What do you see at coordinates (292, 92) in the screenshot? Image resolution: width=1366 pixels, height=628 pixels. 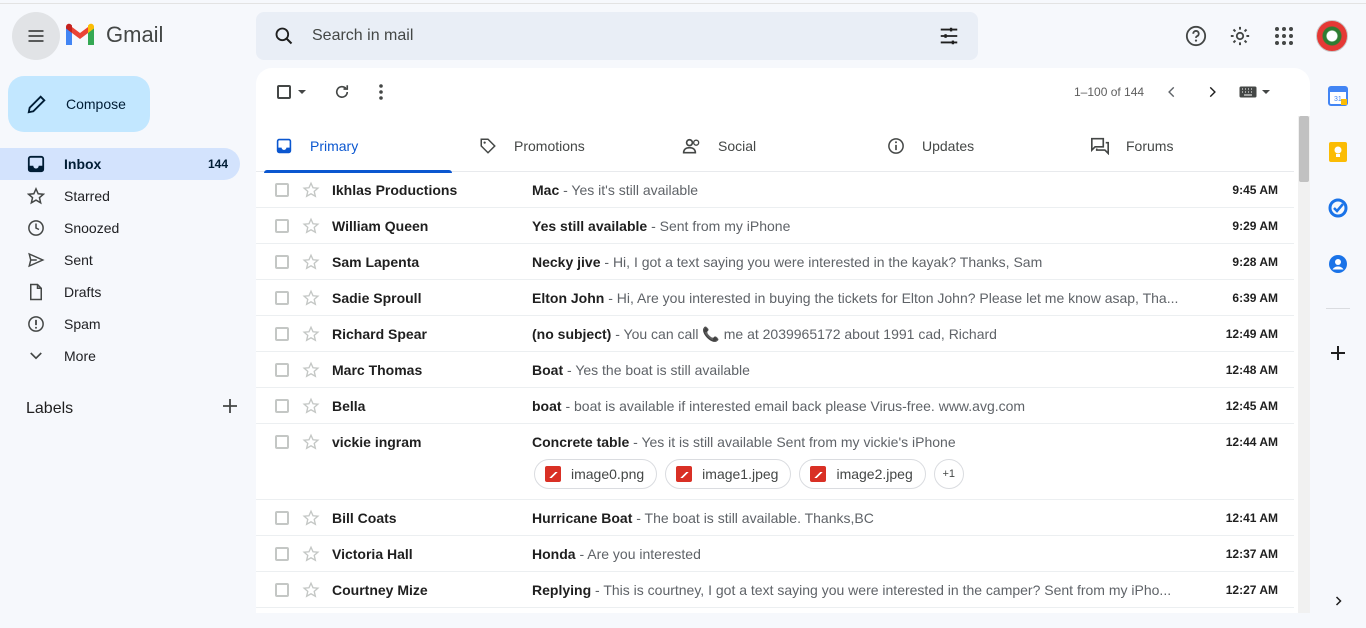 I see `select-all-checkbox` at bounding box center [292, 92].